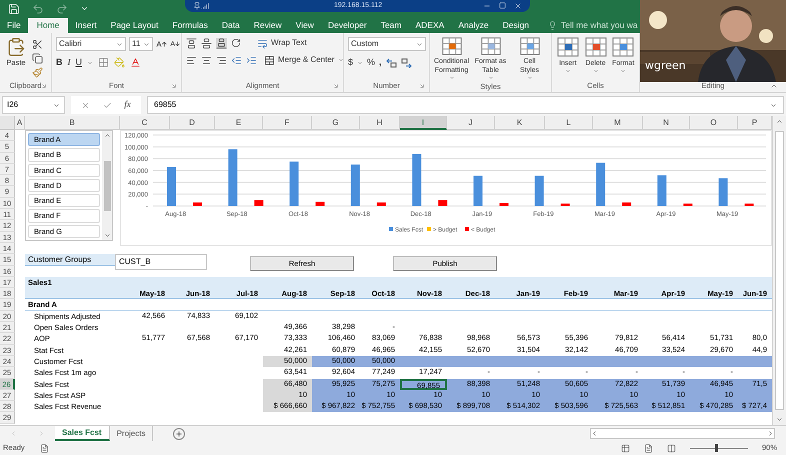 Image resolution: width=786 pixels, height=455 pixels. Describe the element at coordinates (221, 60) in the screenshot. I see `align-right-icon` at that location.